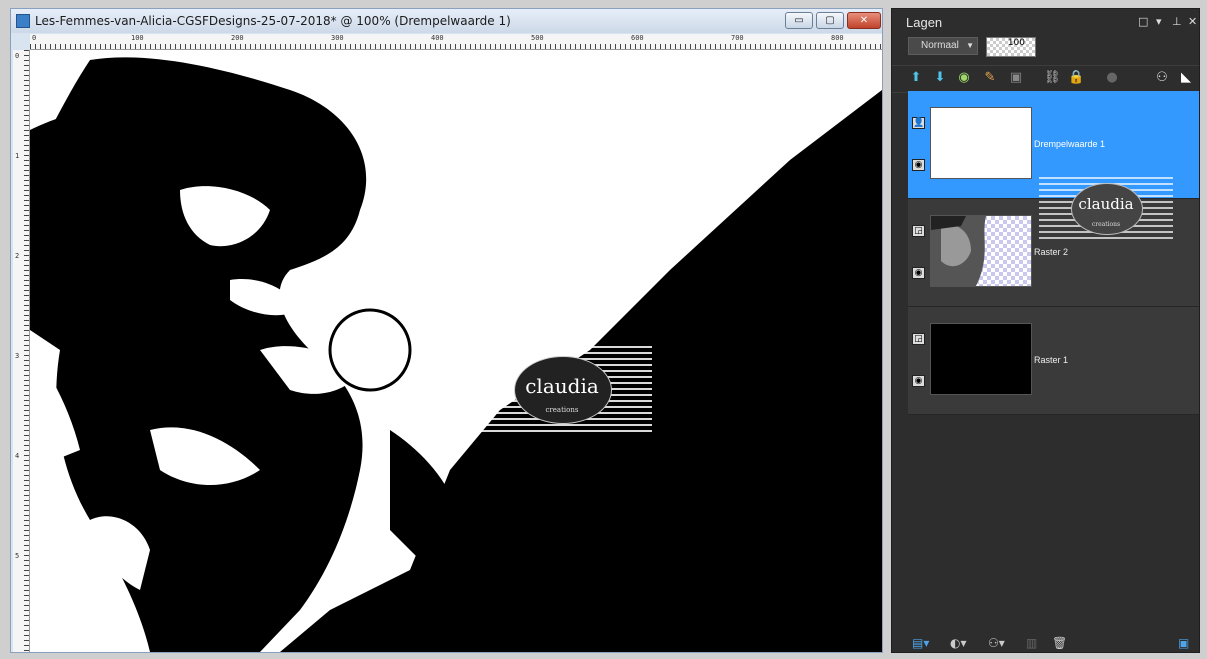  What do you see at coordinates (1045, 644) in the screenshot?
I see `layers-bottom-bar: ▤▾ ◐▾ ⚇▾ ▥ 🗑 ▣` at bounding box center [1045, 644].